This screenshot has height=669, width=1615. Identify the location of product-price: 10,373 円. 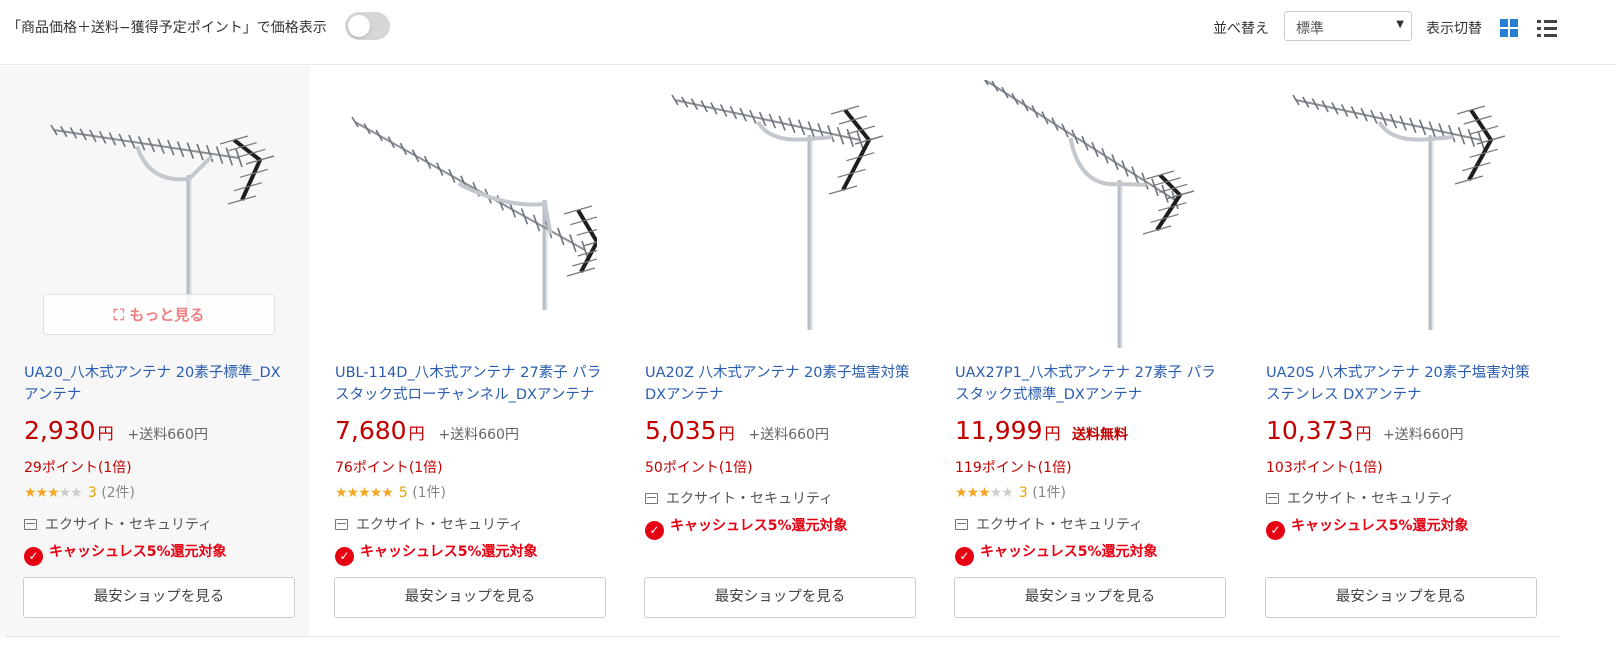
(1319, 430).